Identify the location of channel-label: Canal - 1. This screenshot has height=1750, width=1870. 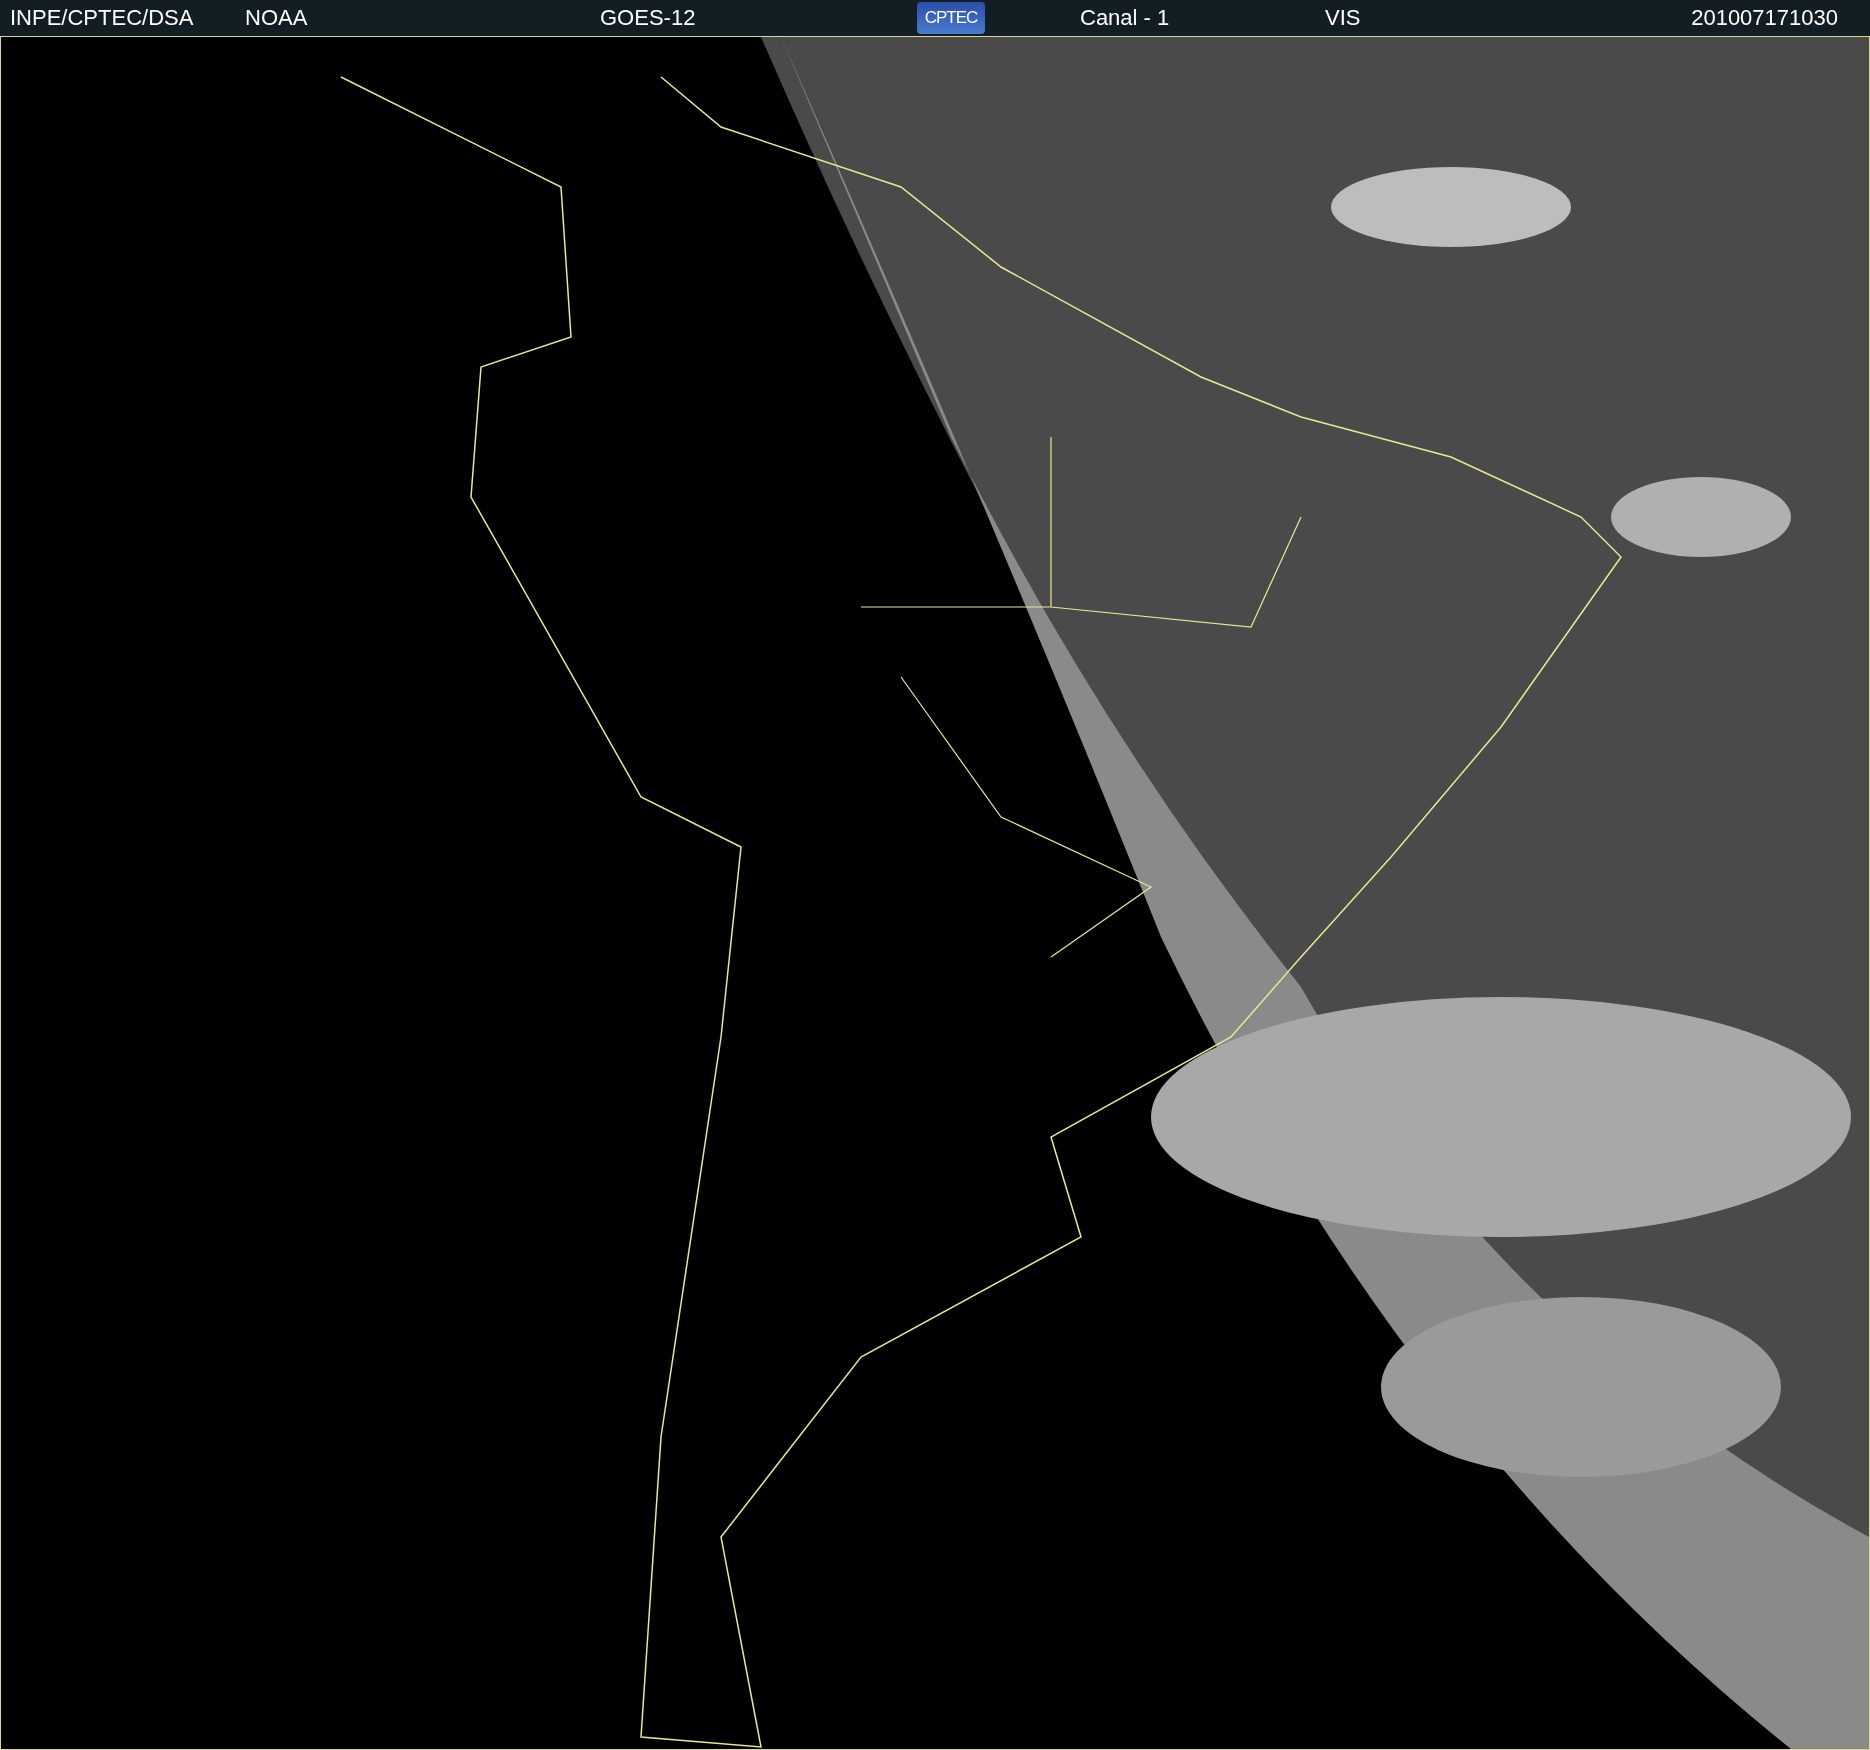
(1125, 18).